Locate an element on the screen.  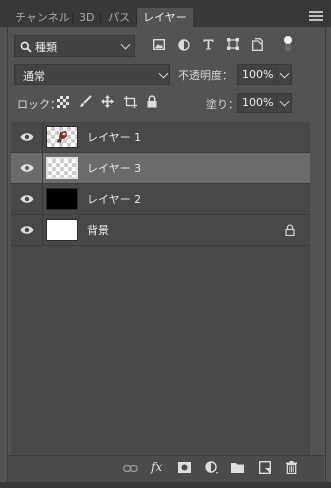
tab-channels: チャンネル is located at coordinates (42, 18).